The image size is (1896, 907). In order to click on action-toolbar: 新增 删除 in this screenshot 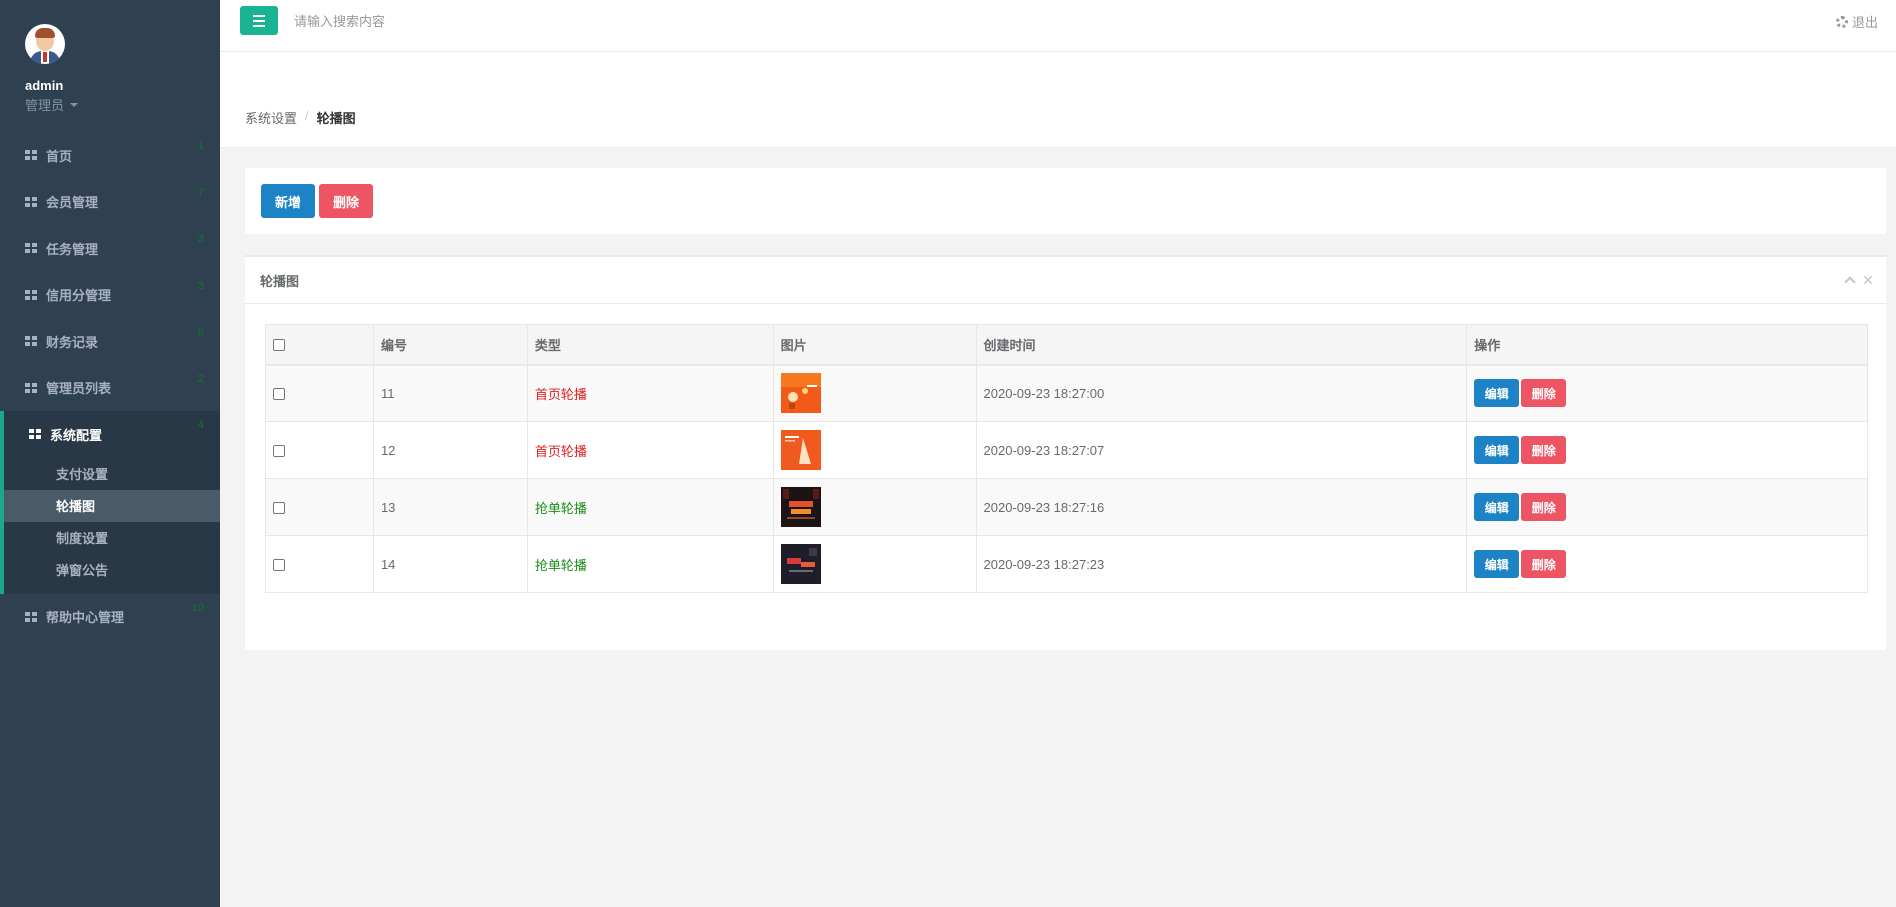, I will do `click(1065, 201)`.